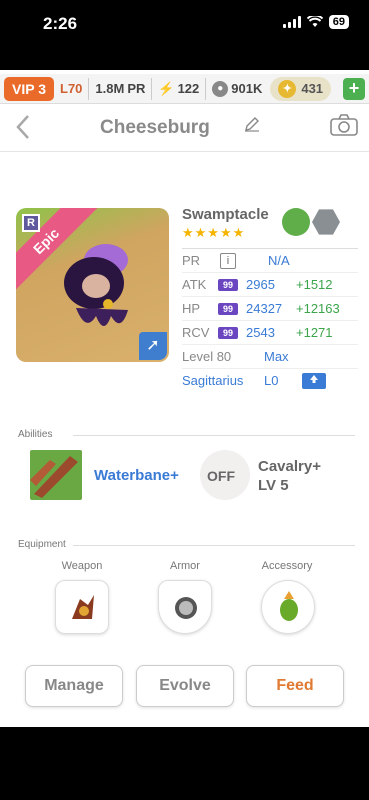 The height and width of the screenshot is (800, 369). What do you see at coordinates (296, 222) in the screenshot?
I see `leaf-element-icon` at bounding box center [296, 222].